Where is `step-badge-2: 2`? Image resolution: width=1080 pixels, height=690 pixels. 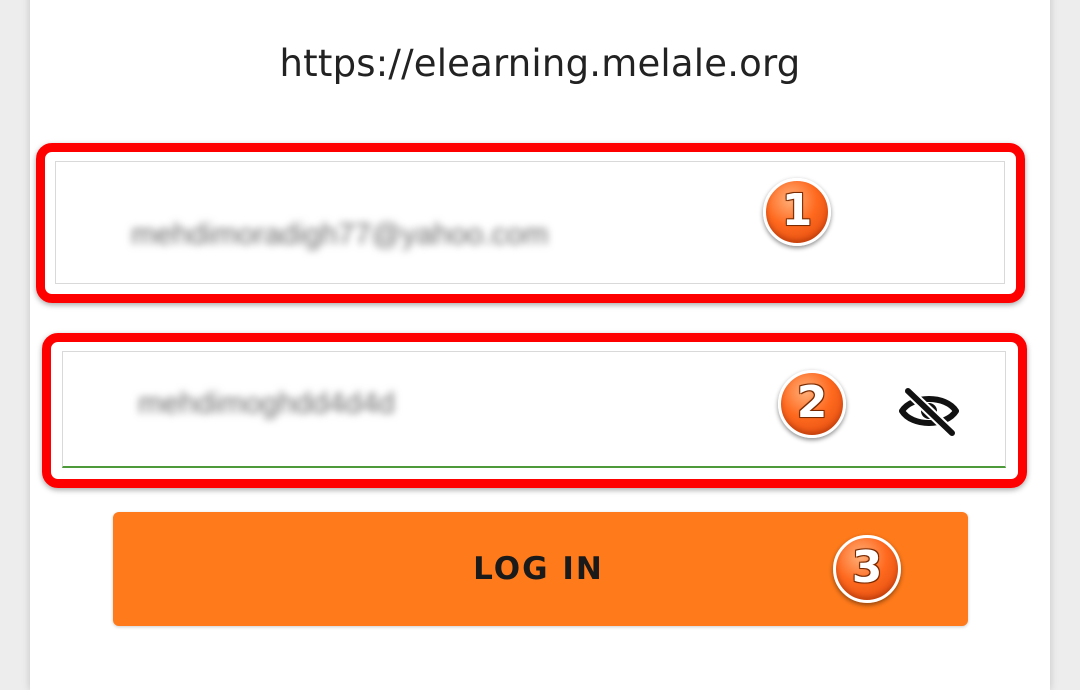
step-badge-2: 2 is located at coordinates (812, 404).